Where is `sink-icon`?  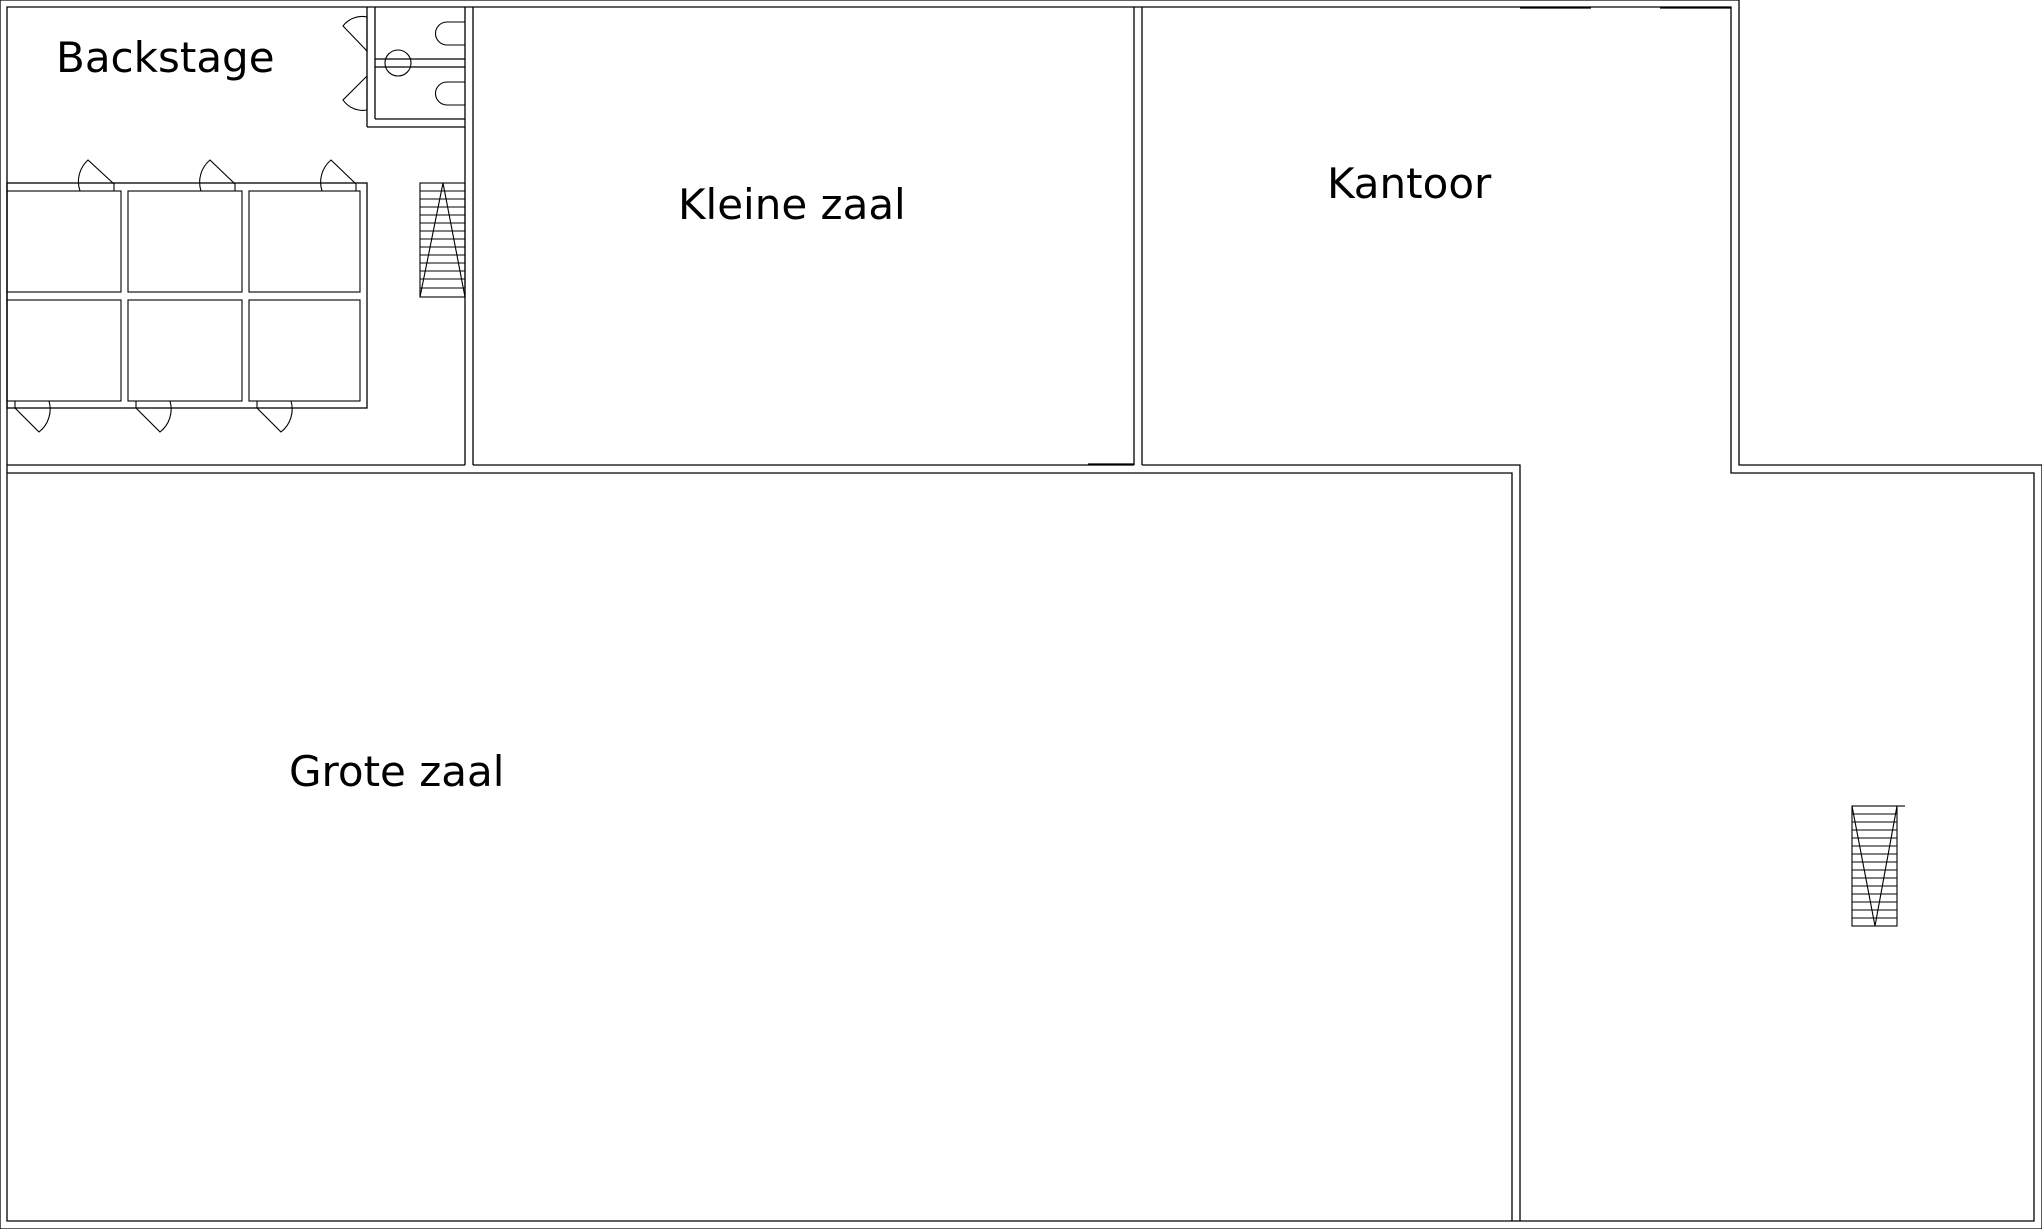 sink-icon is located at coordinates (398, 63).